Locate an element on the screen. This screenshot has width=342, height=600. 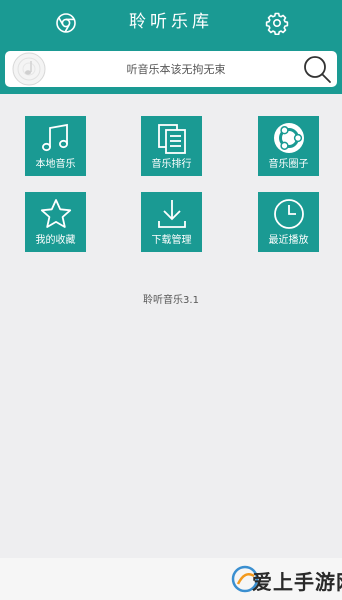
star-icon is located at coordinates (56, 214).